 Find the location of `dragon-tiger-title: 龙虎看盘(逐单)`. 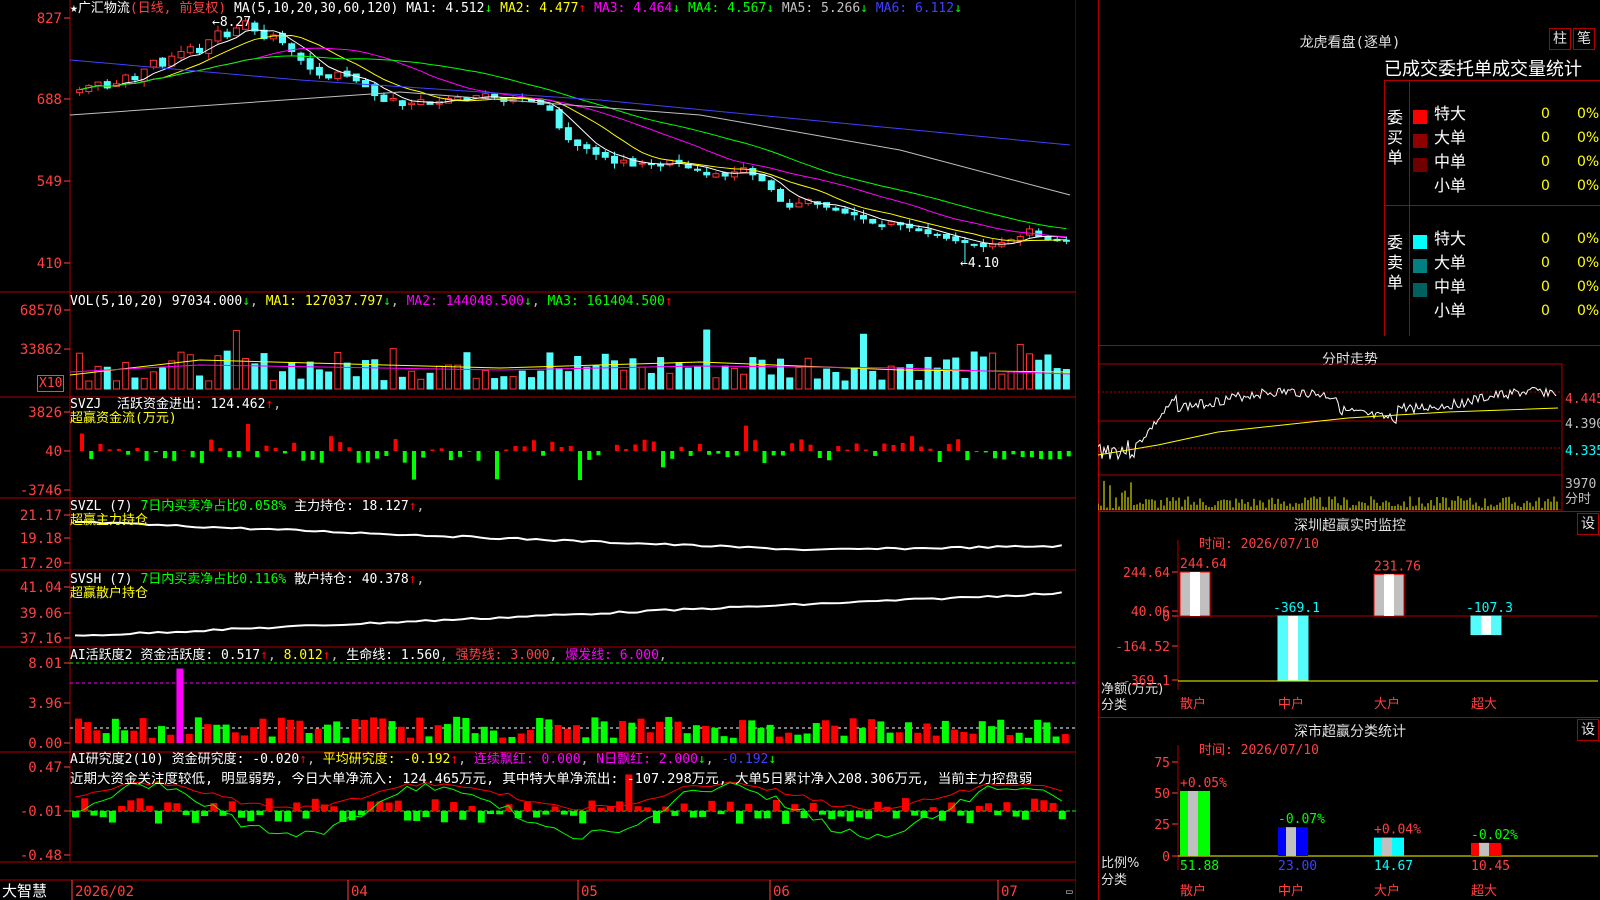

dragon-tiger-title: 龙虎看盘(逐单) is located at coordinates (1350, 43).